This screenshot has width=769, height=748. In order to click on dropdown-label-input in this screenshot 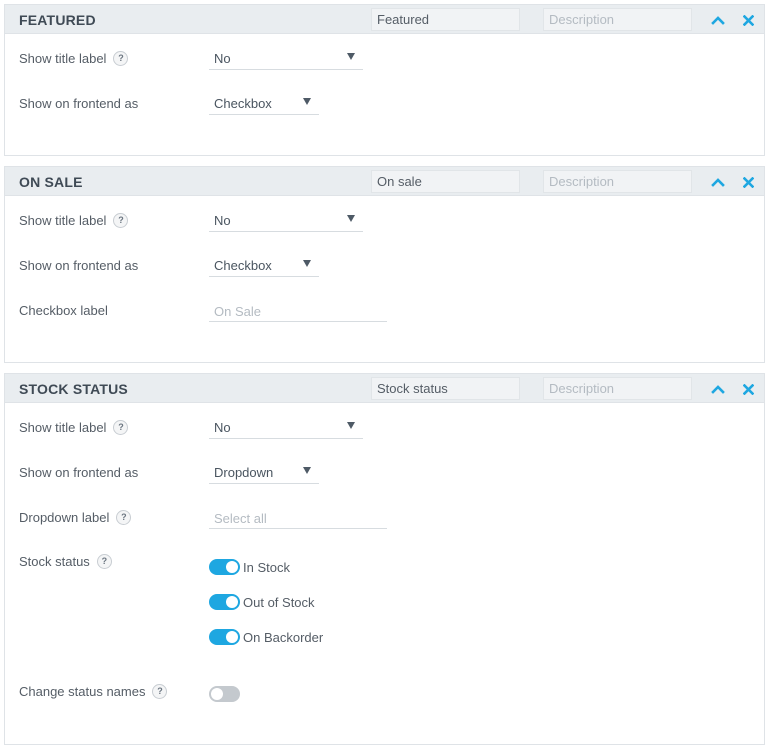, I will do `click(298, 518)`.